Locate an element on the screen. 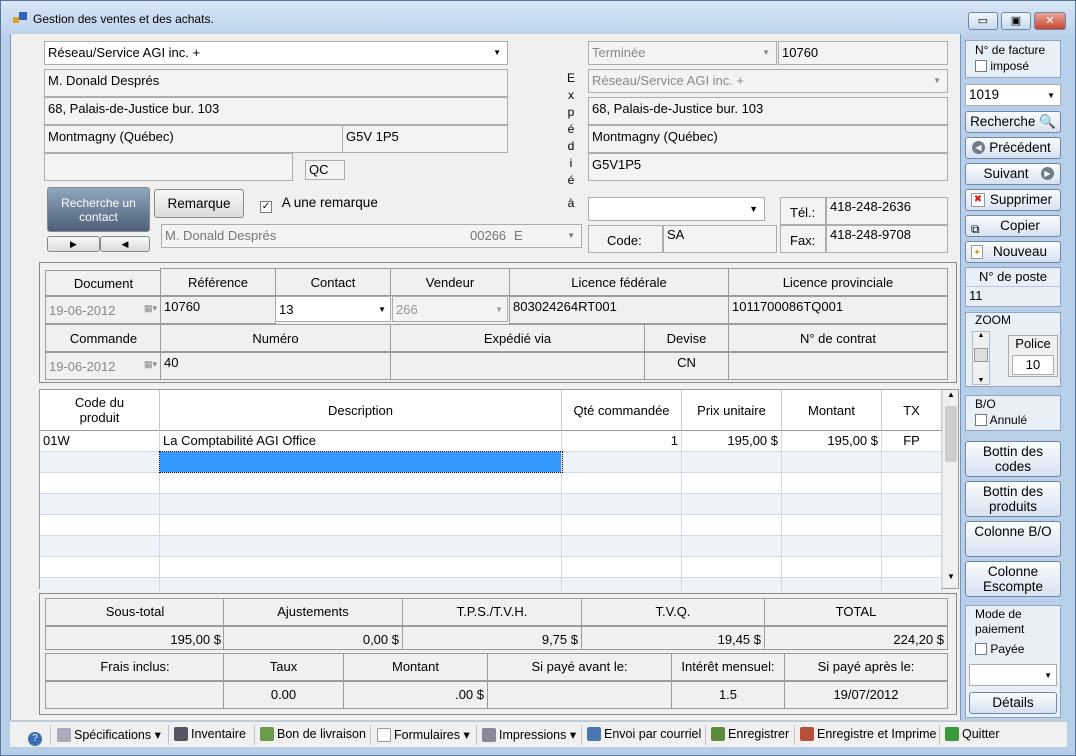 The width and height of the screenshot is (1076, 756). grid-scrollbar: ▲ ▼ is located at coordinates (950, 489).